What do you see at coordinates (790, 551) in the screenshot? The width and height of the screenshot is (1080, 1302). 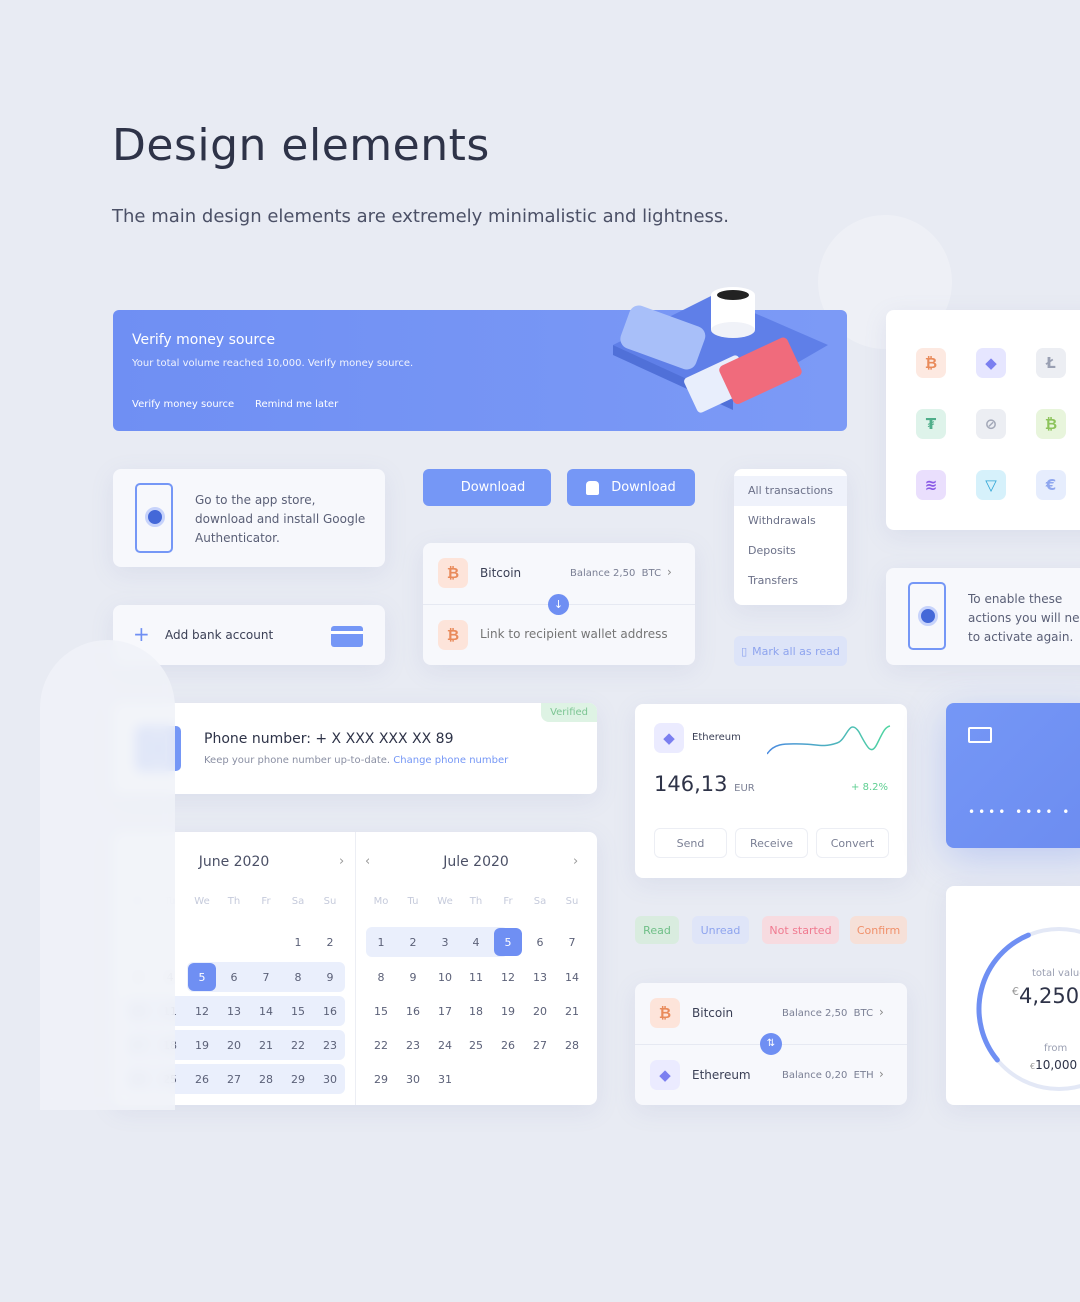 I see `menu-item-deposits: Deposits` at bounding box center [790, 551].